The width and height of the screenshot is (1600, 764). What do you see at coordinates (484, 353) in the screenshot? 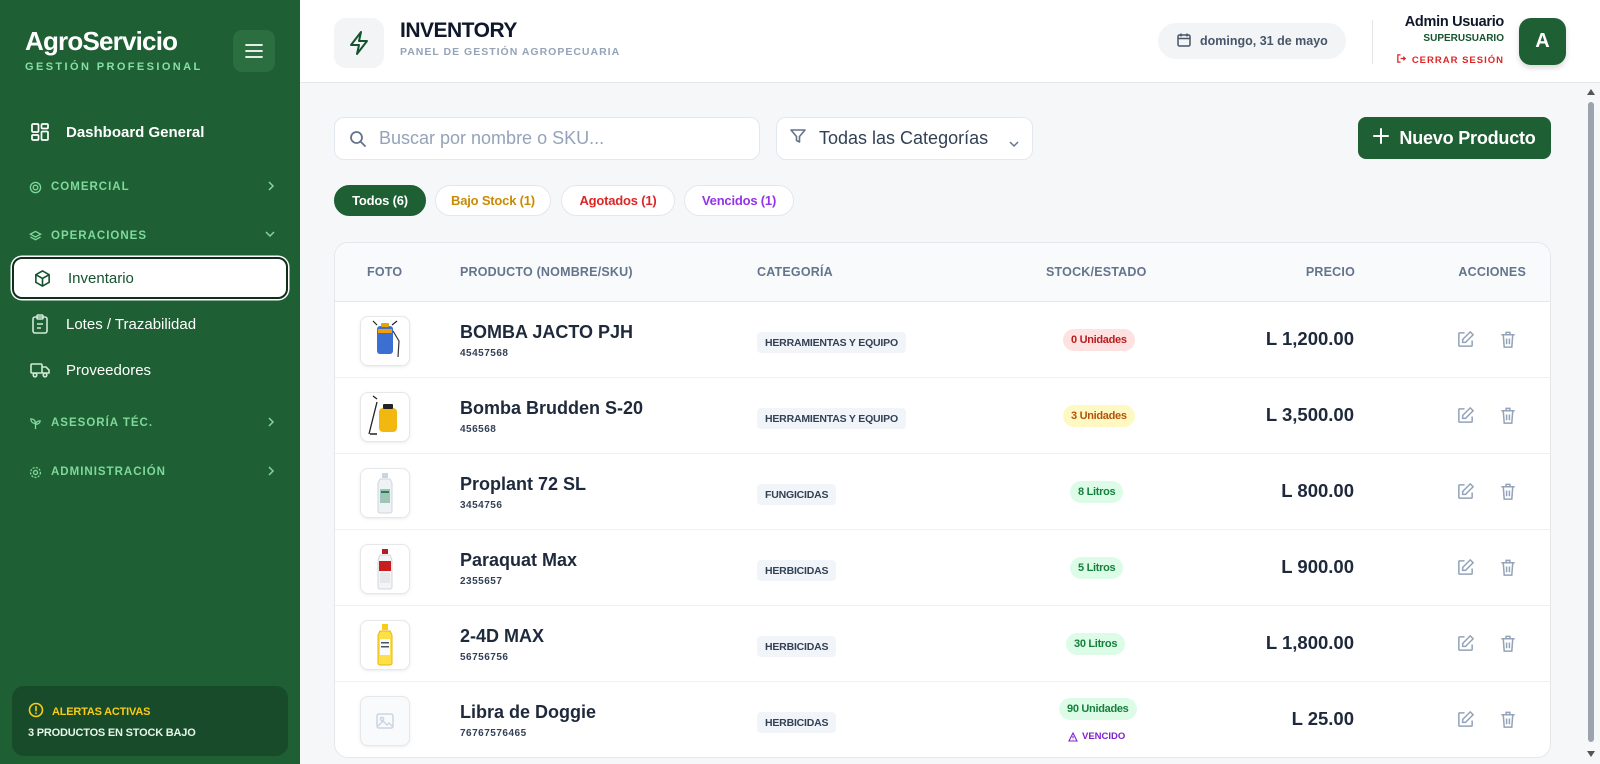
I see `product-sku: 45457568` at bounding box center [484, 353].